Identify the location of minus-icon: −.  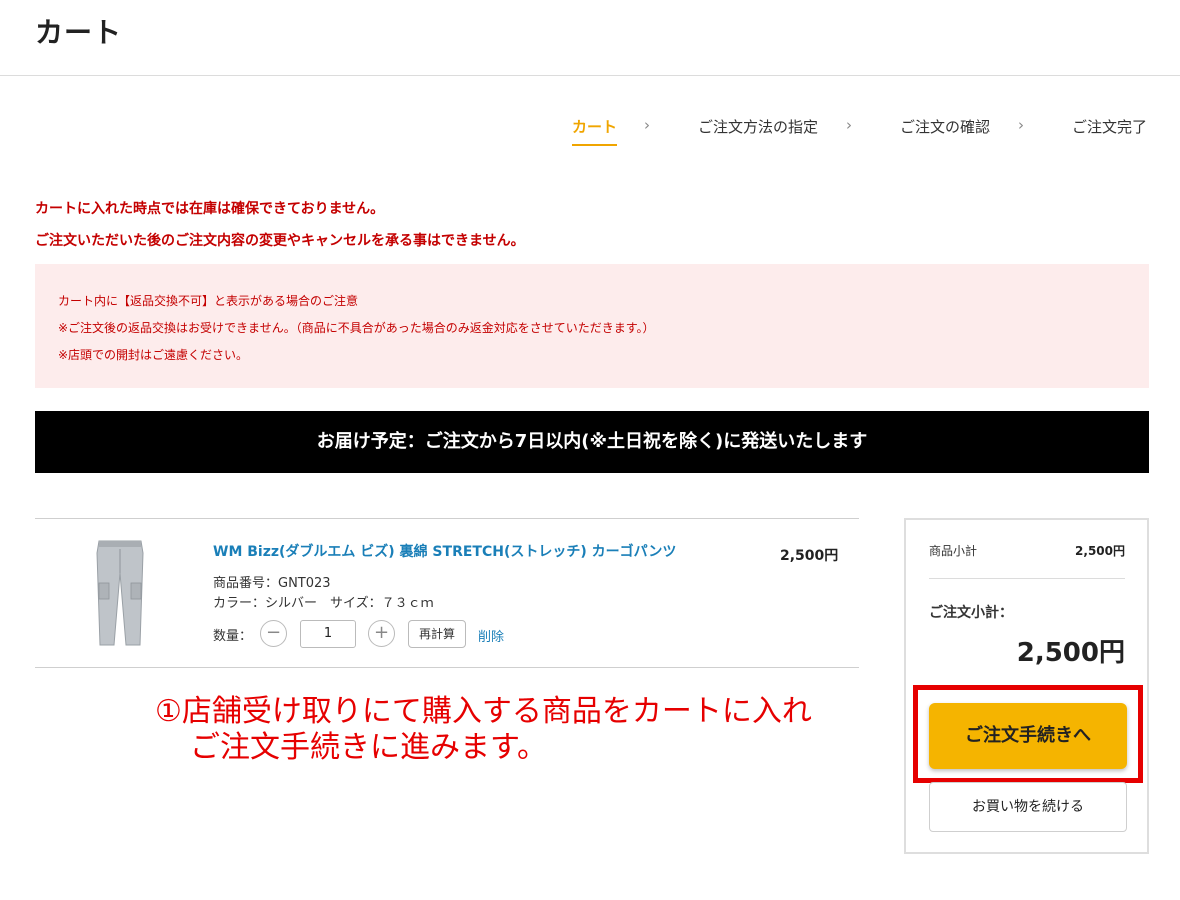
(273, 632).